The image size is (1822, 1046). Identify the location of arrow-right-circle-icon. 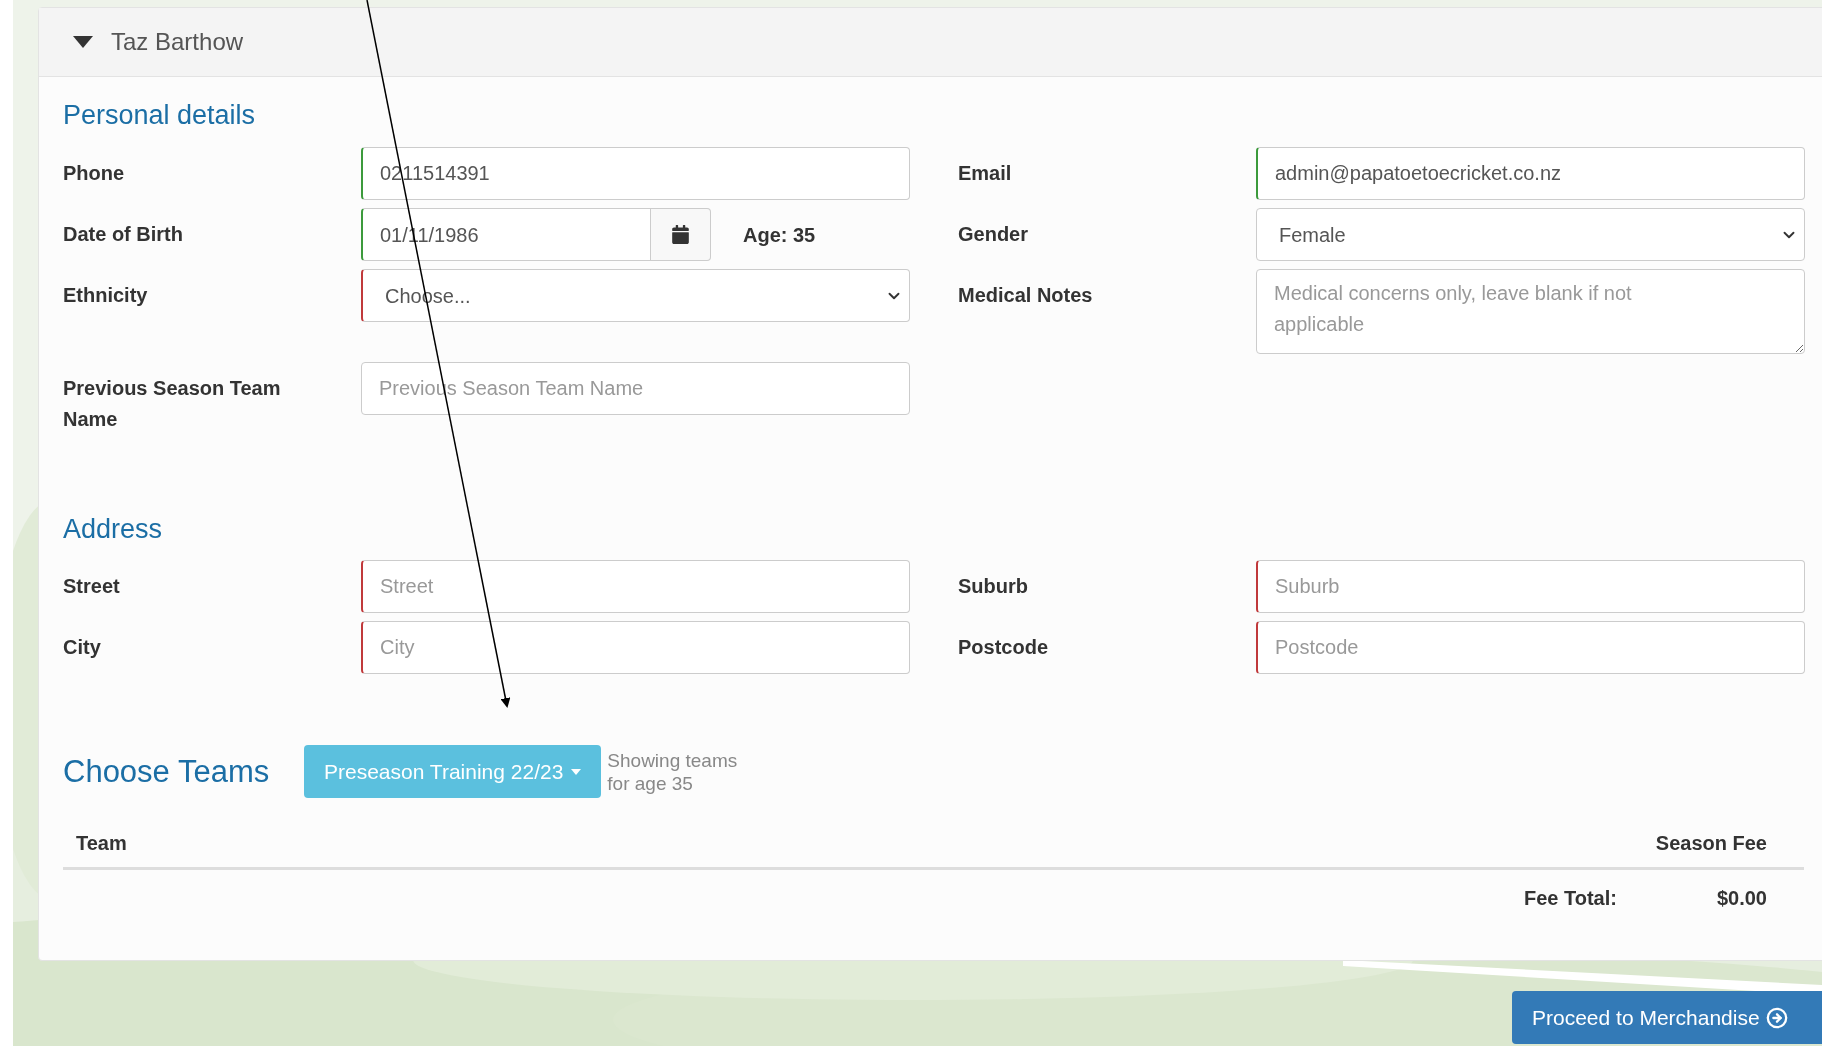
(1776, 1017).